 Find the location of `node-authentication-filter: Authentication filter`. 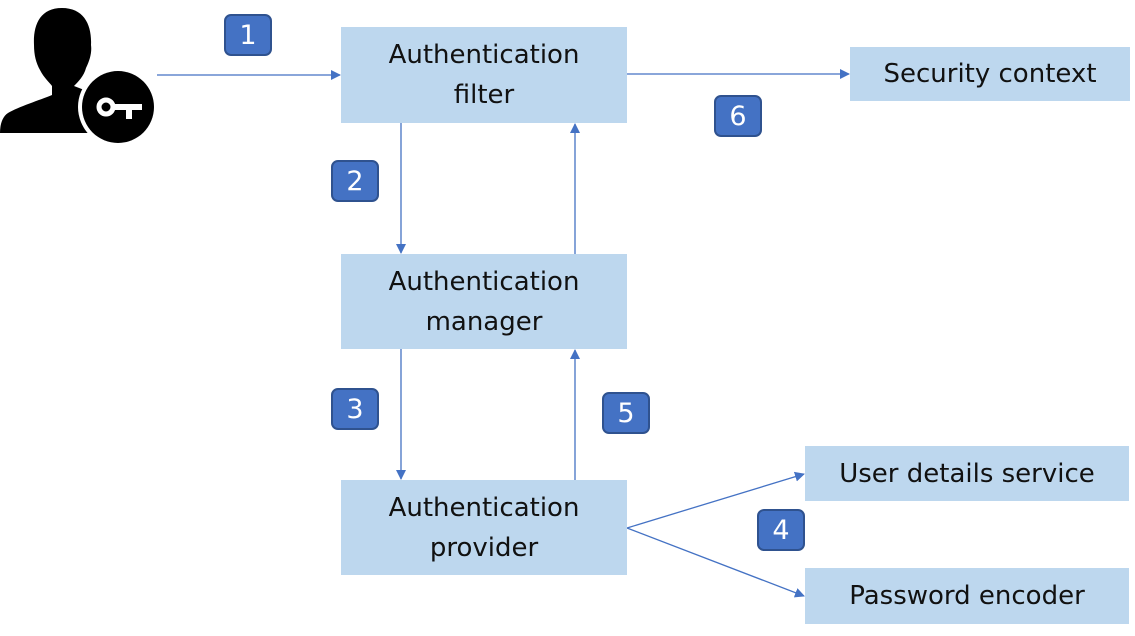

node-authentication-filter: Authentication filter is located at coordinates (484, 75).